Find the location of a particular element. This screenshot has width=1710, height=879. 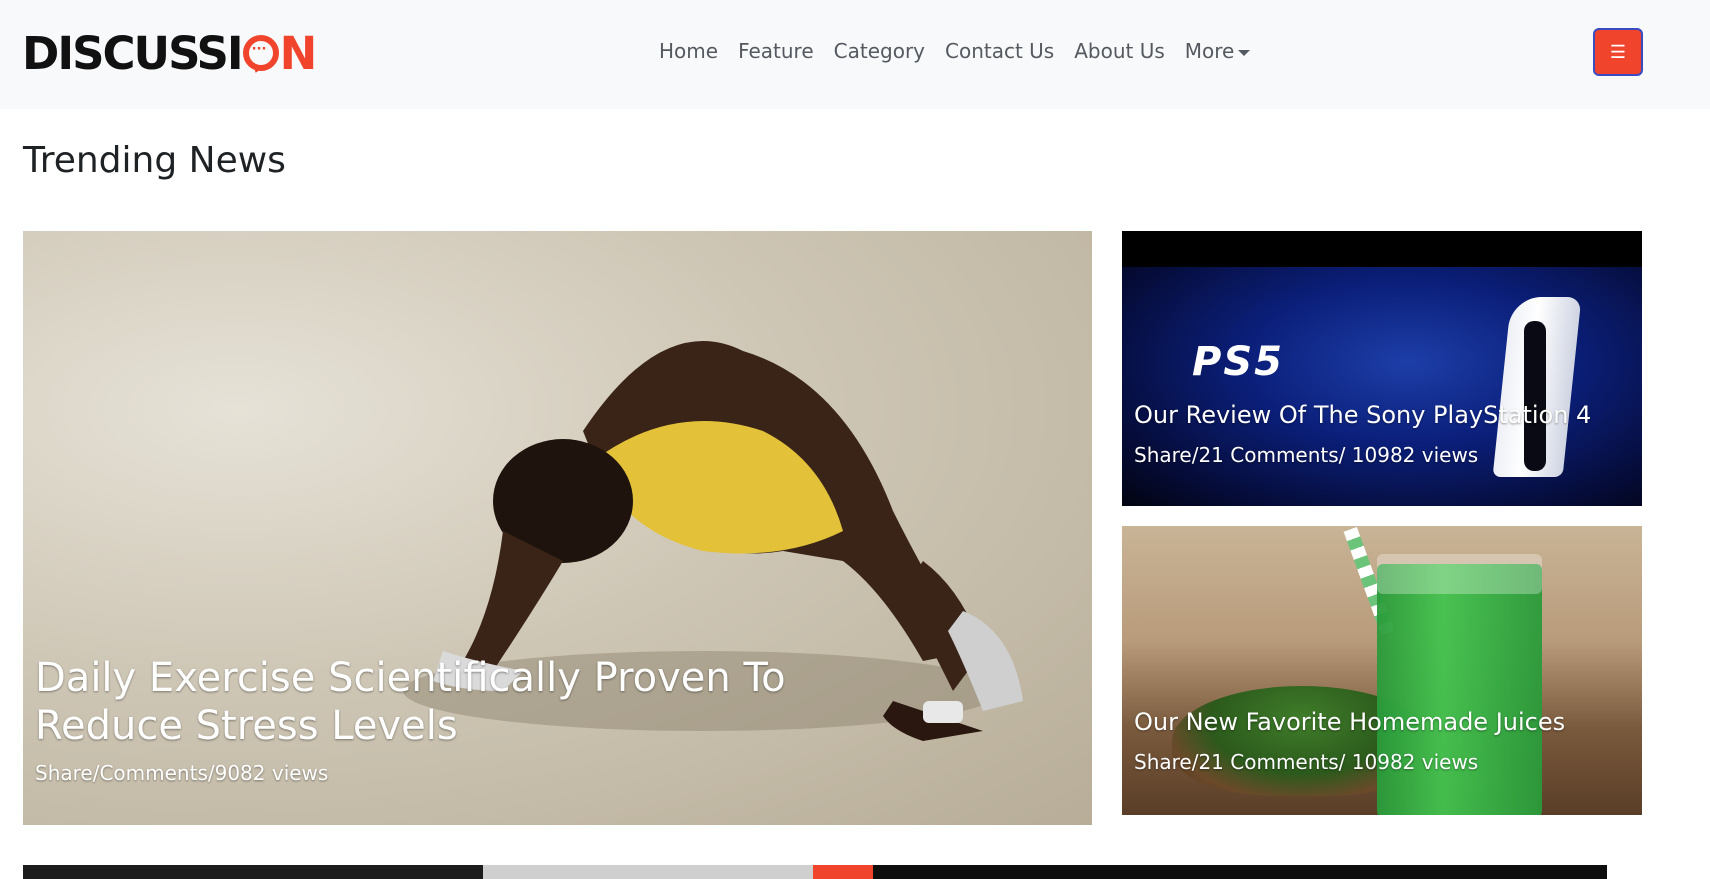

nav-contact-us: Contact Us is located at coordinates (999, 51).